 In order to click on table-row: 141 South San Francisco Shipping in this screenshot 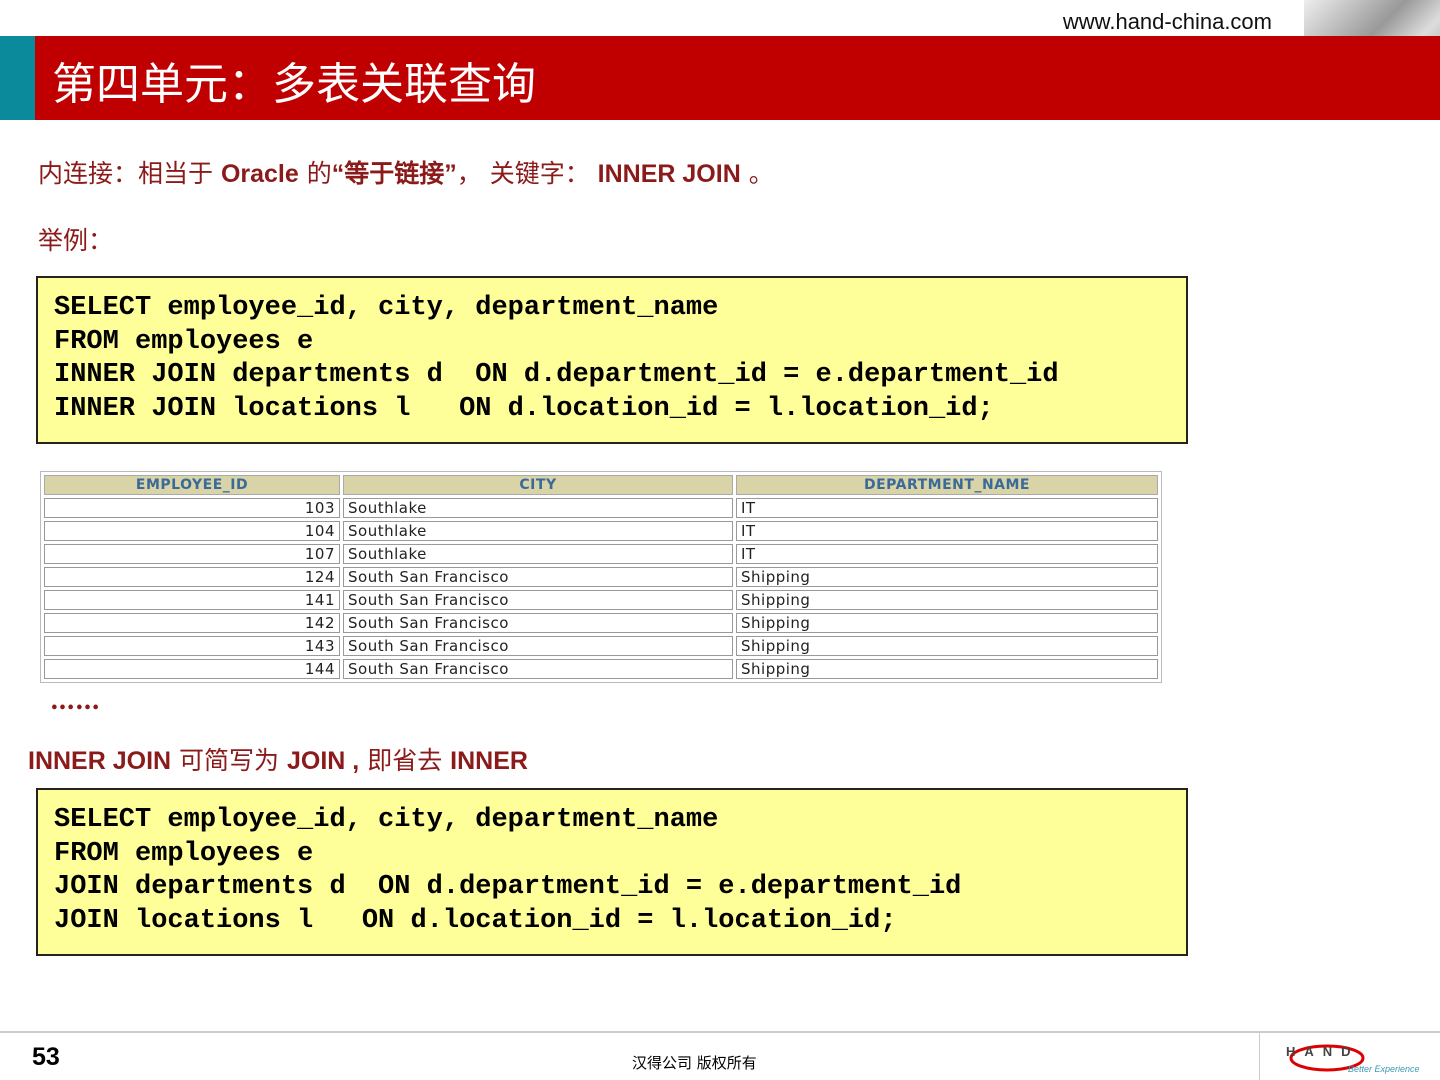, I will do `click(601, 600)`.